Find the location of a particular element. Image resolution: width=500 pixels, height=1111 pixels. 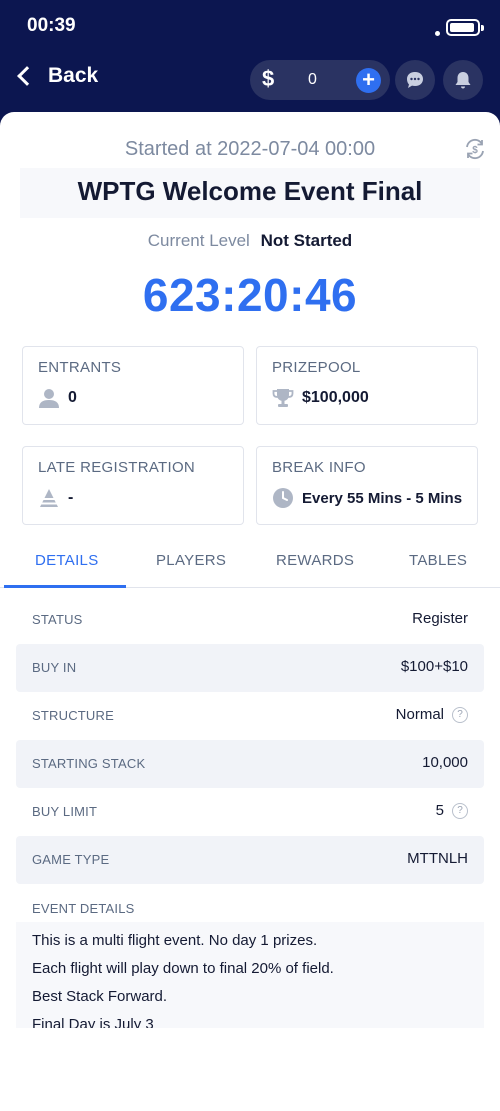

top-bar: 00:39 Back $ 0 + is located at coordinates (250, 65).